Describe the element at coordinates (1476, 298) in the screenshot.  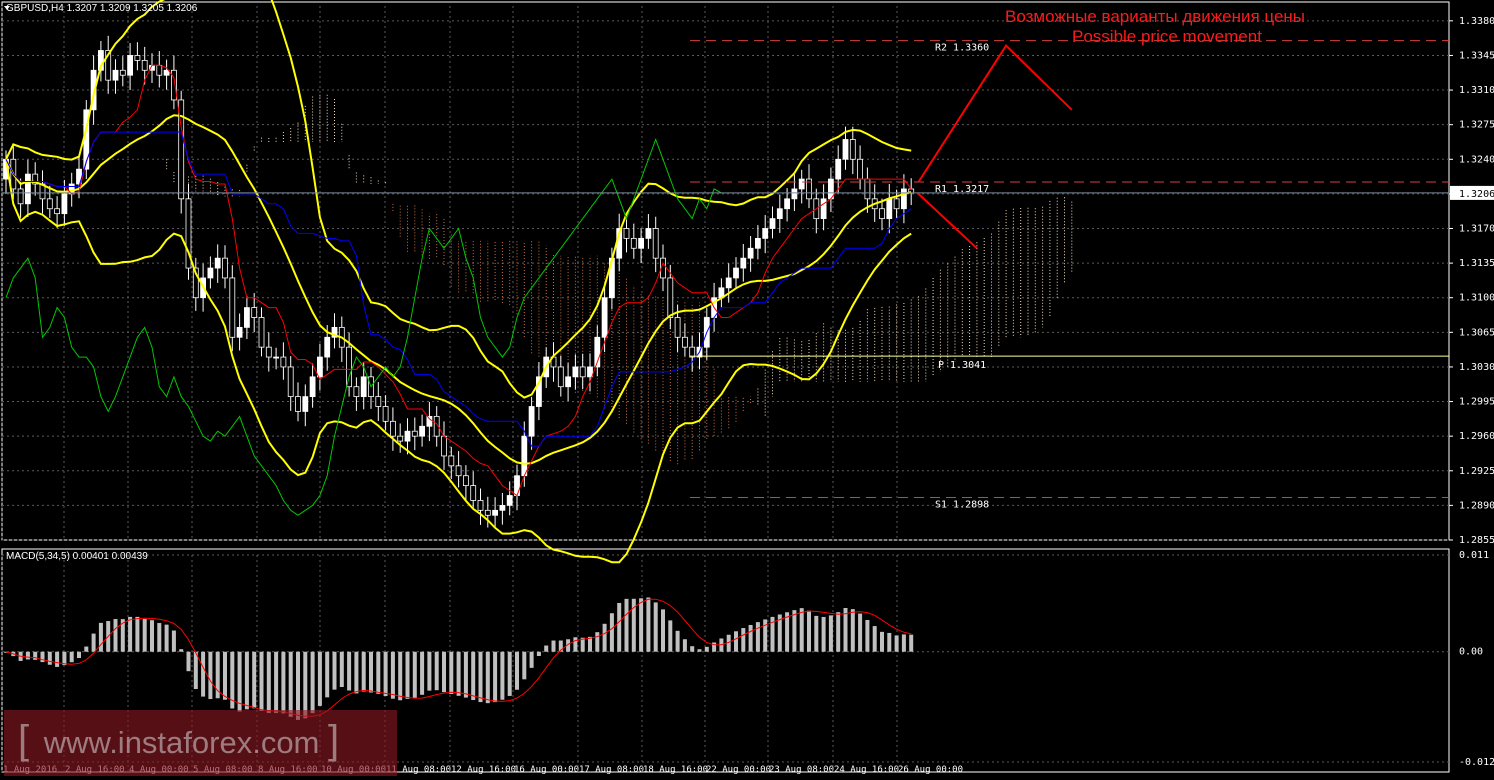
I see `price-axis-label: 1.3100` at that location.